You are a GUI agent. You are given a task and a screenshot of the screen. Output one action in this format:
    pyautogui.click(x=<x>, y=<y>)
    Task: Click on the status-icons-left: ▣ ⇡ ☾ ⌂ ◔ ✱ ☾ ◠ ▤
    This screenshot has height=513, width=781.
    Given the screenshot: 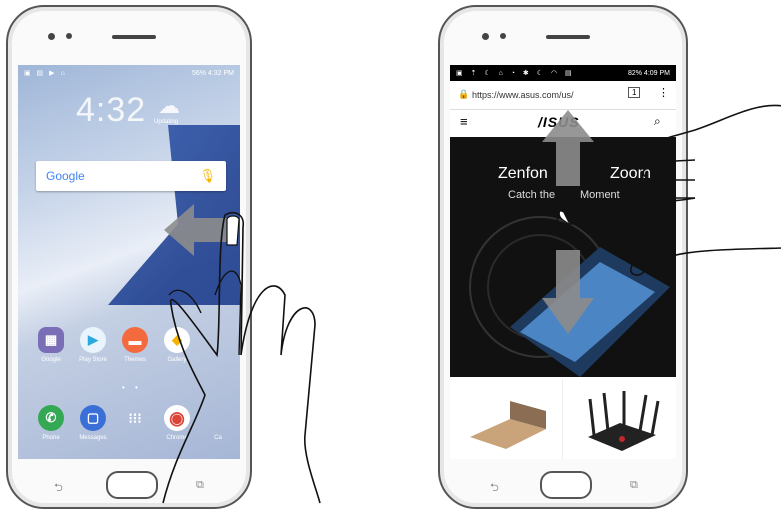 What is the action you would take?
    pyautogui.click(x=515, y=73)
    